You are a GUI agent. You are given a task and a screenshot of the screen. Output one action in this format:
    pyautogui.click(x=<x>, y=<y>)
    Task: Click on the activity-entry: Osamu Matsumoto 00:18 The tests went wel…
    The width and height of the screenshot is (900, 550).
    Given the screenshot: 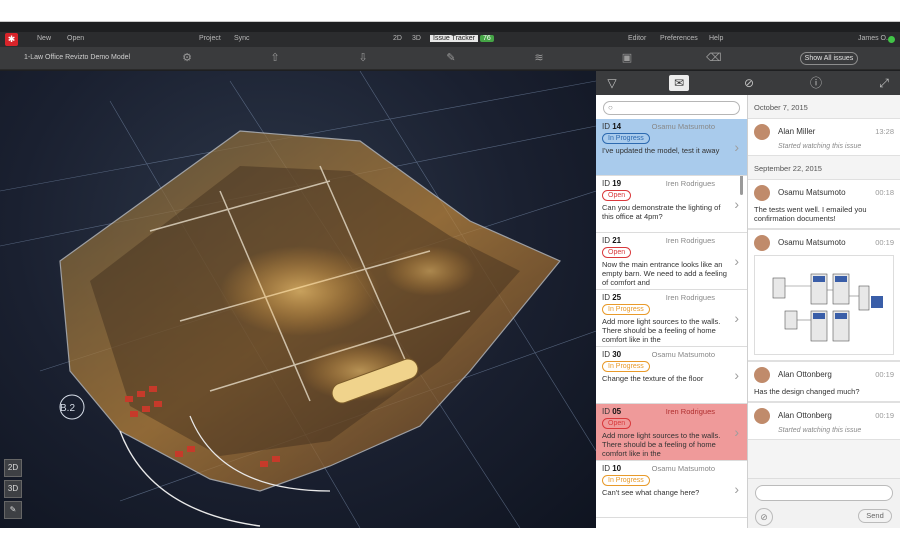 What is the action you would take?
    pyautogui.click(x=824, y=204)
    